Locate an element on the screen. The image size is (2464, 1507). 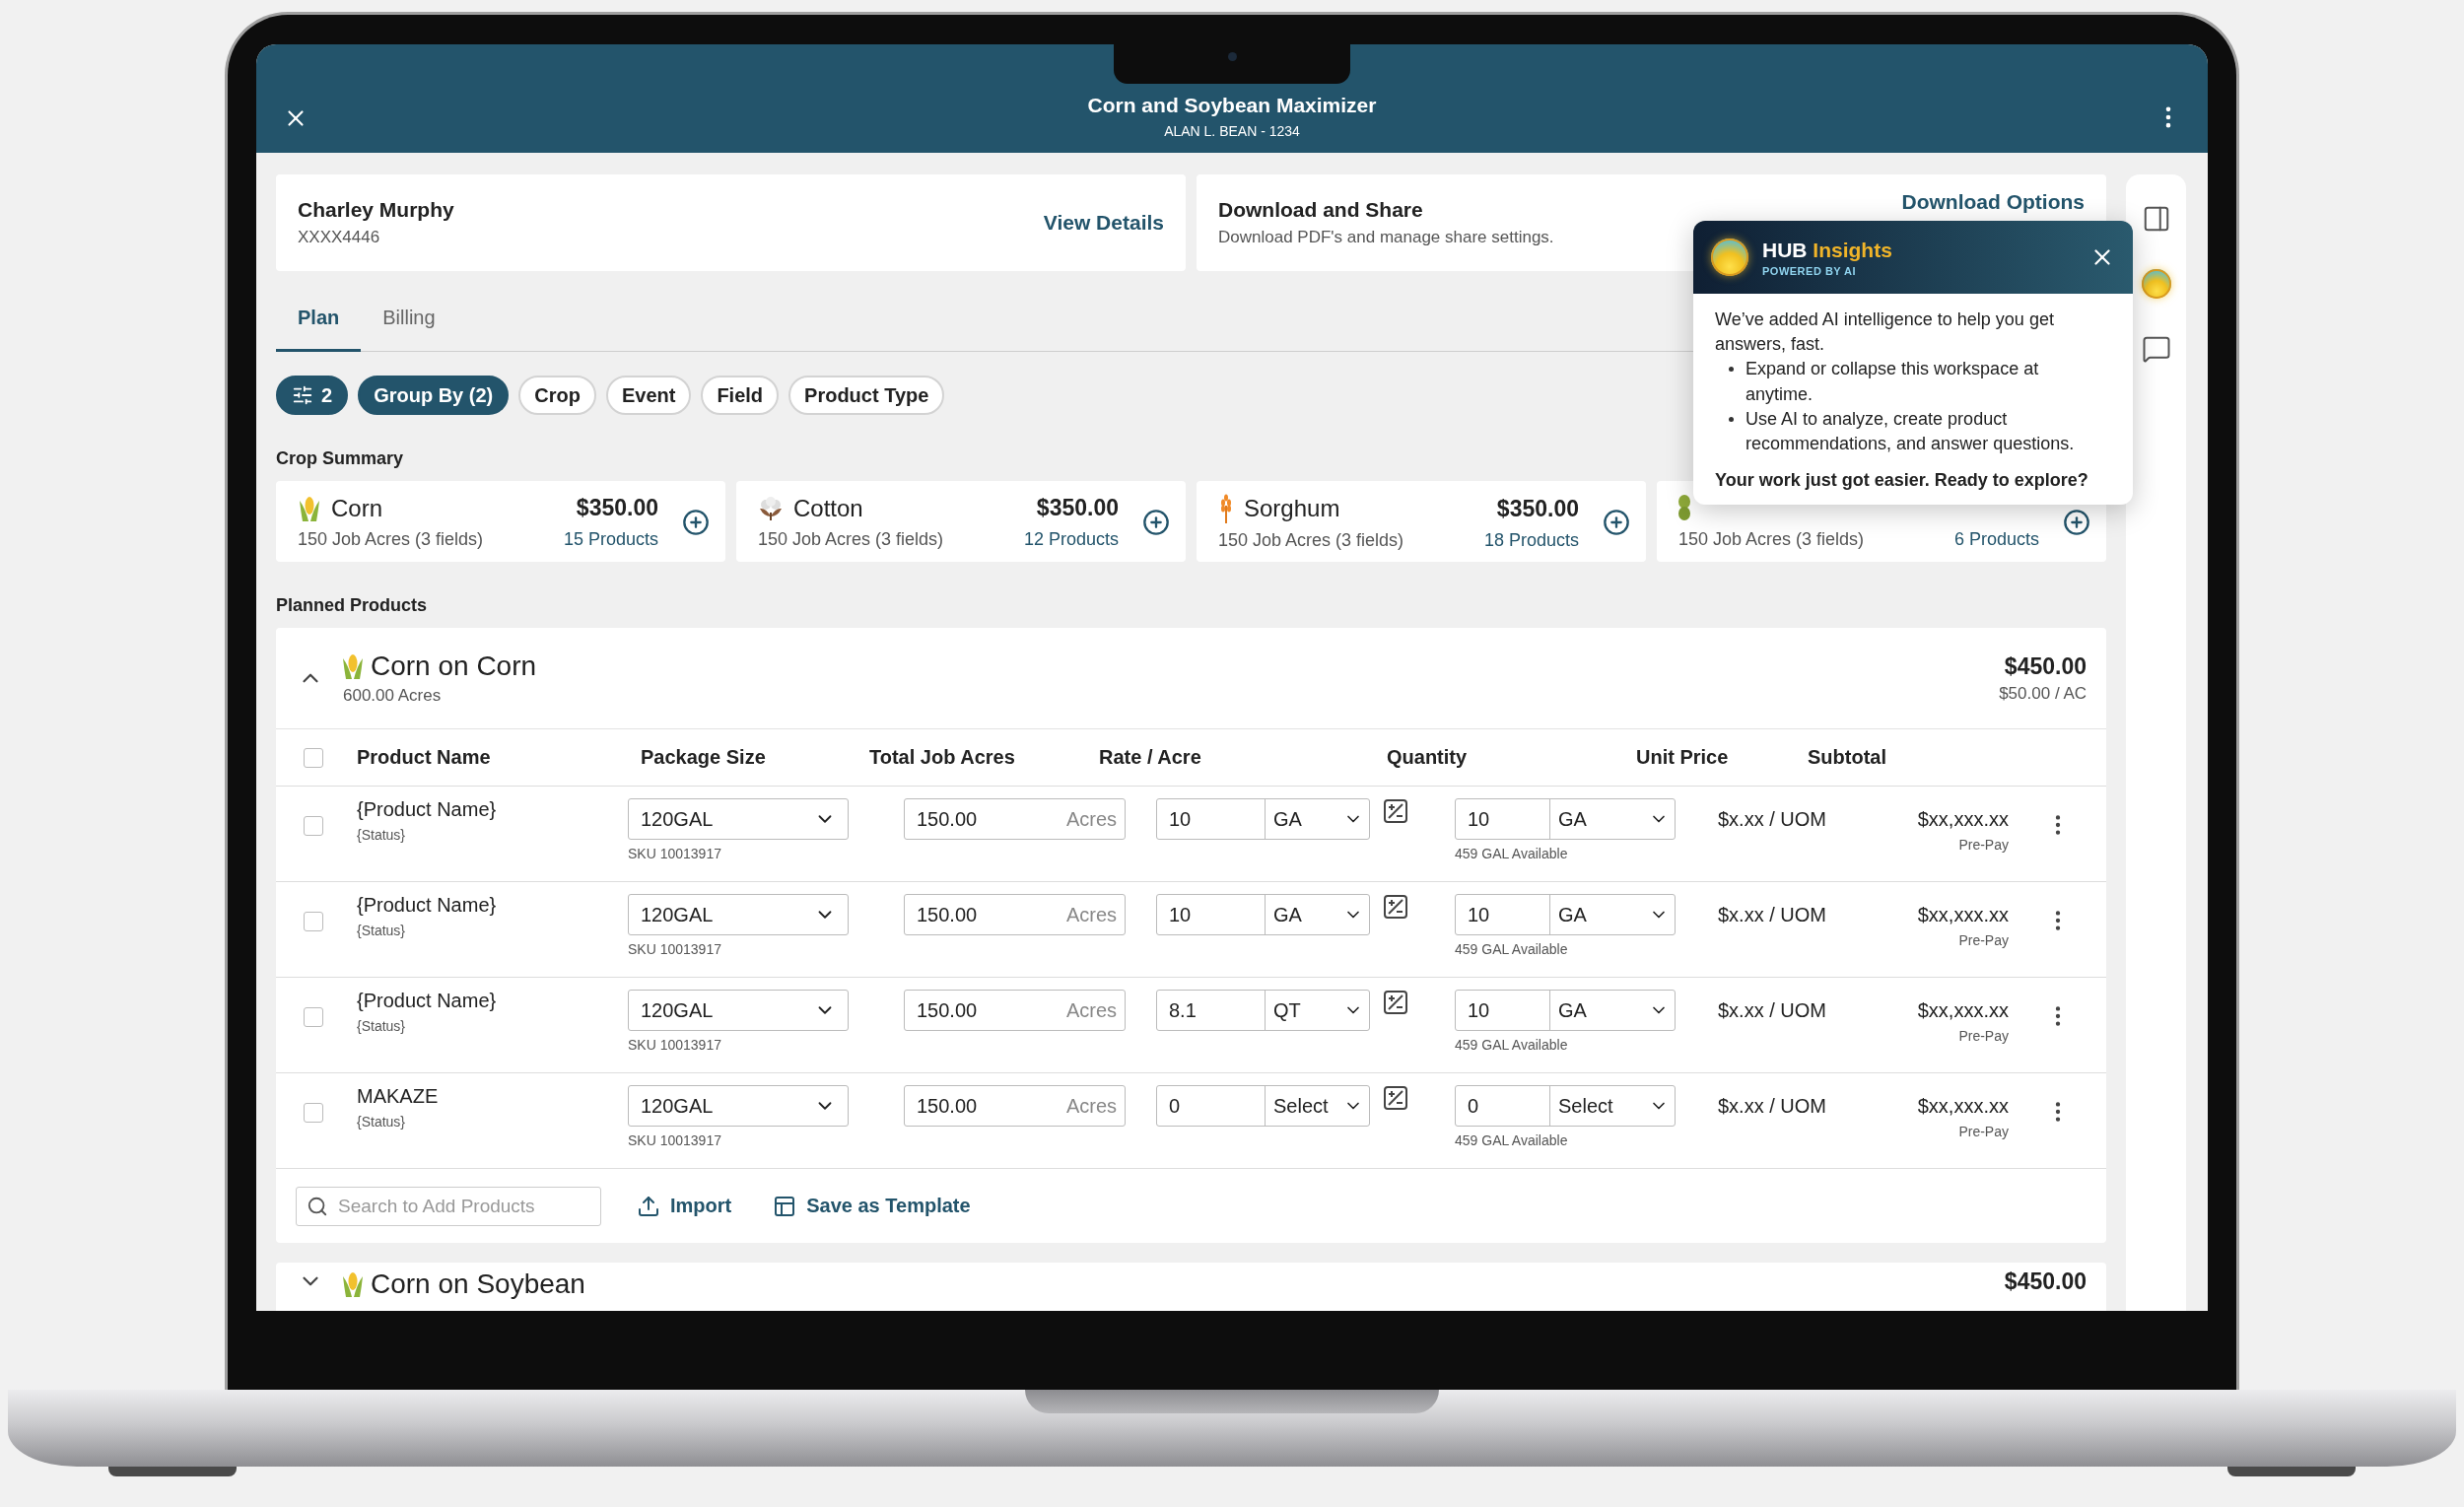
search-field: Search to Add Products is located at coordinates (448, 1206).